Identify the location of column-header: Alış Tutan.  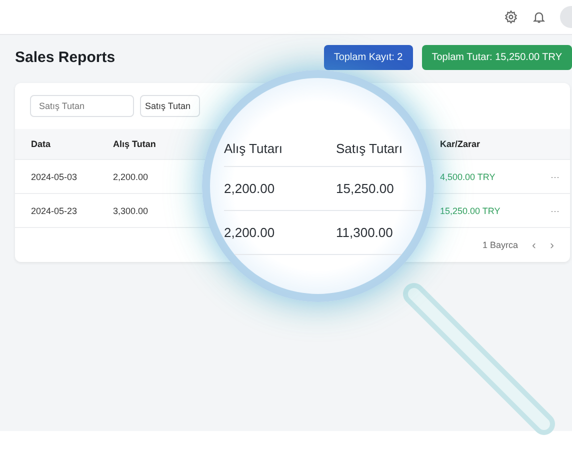
(135, 144).